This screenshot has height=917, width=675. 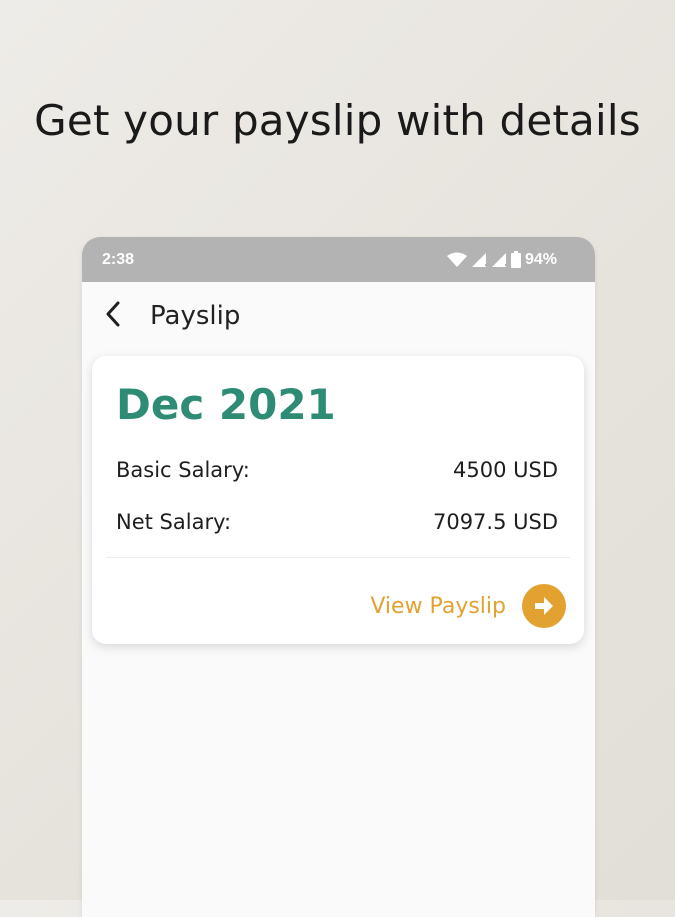 What do you see at coordinates (174, 522) in the screenshot?
I see `net-salary-label: Net Salary:` at bounding box center [174, 522].